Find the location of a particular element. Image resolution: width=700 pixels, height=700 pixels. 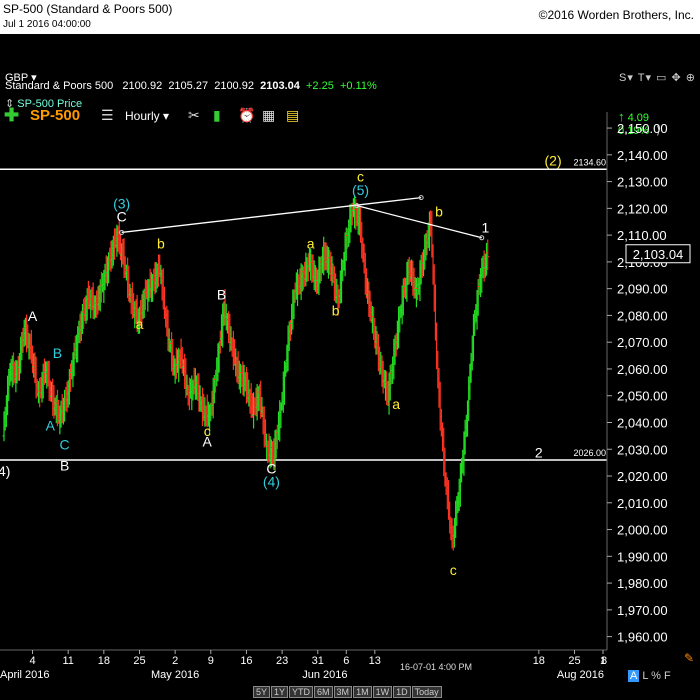

wave-label: (2) is located at coordinates (553, 161).